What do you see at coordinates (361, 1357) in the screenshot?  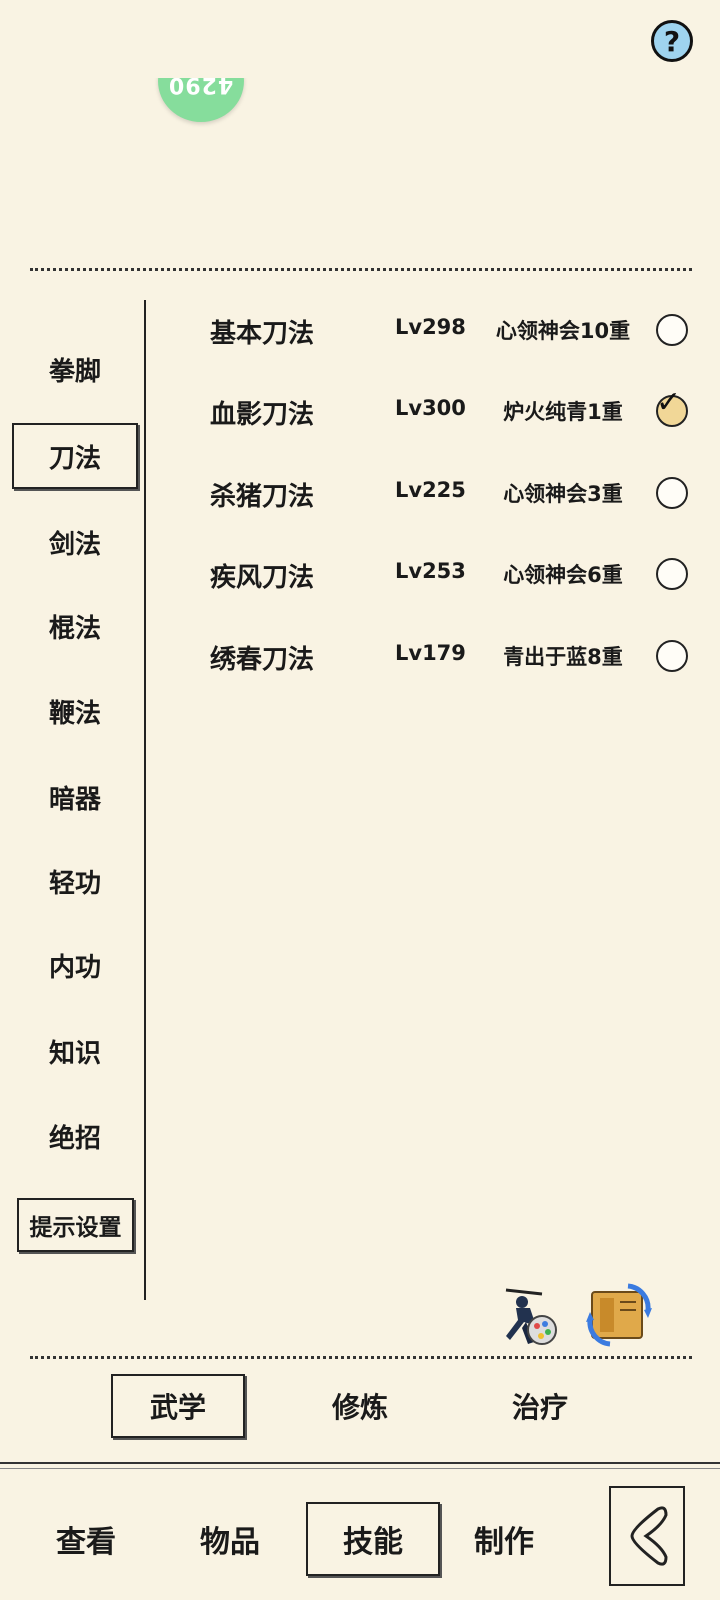 I see `dotted-divider-bottom` at bounding box center [361, 1357].